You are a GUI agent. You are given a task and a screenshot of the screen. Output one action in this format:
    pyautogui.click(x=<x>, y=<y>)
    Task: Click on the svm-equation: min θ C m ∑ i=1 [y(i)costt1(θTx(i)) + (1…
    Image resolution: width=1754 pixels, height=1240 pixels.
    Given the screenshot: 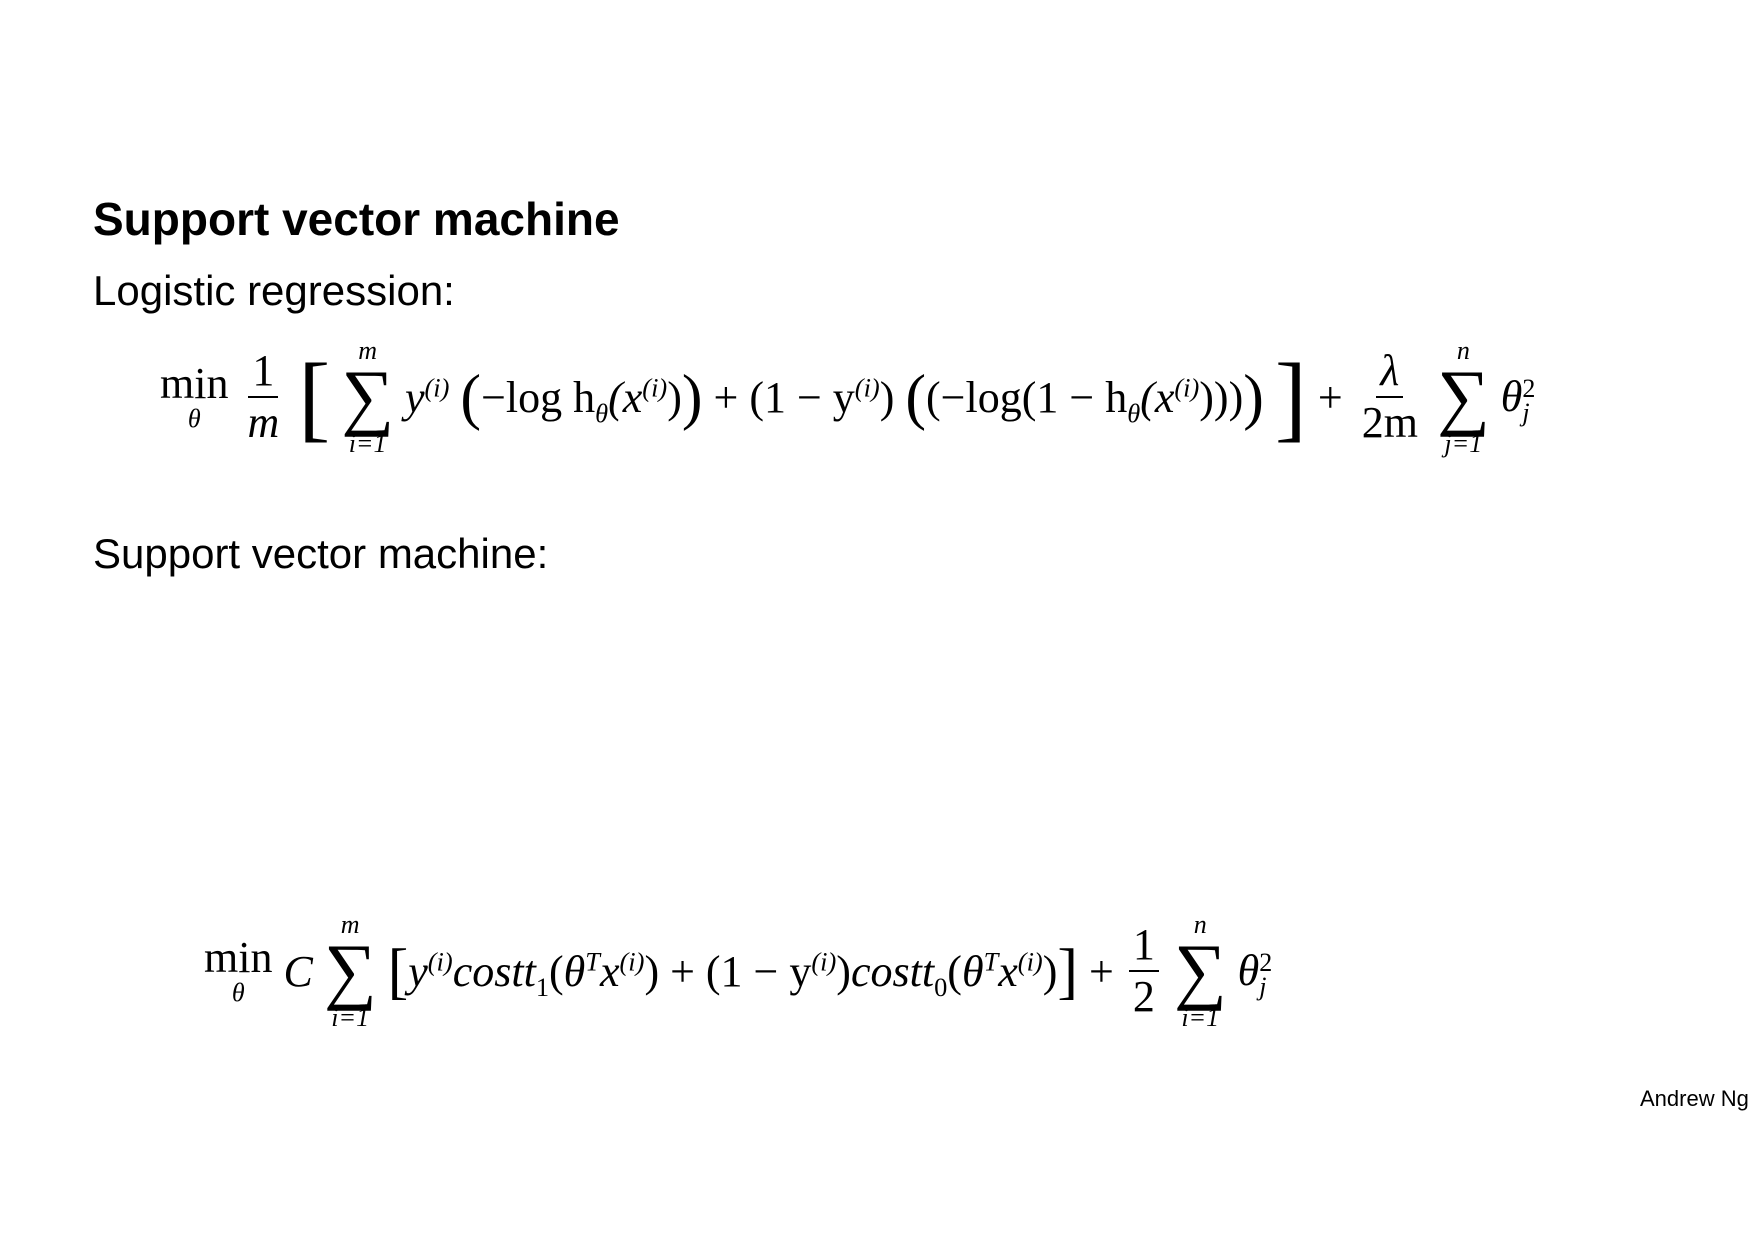 What is the action you would take?
    pyautogui.click(x=738, y=971)
    